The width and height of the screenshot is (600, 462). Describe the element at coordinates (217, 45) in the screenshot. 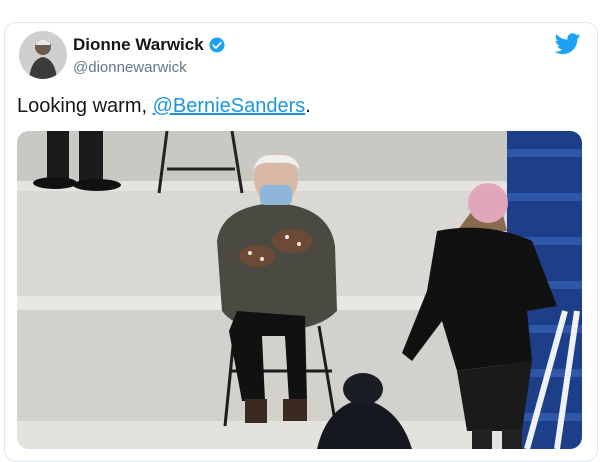

I see `verified-badge-icon` at that location.